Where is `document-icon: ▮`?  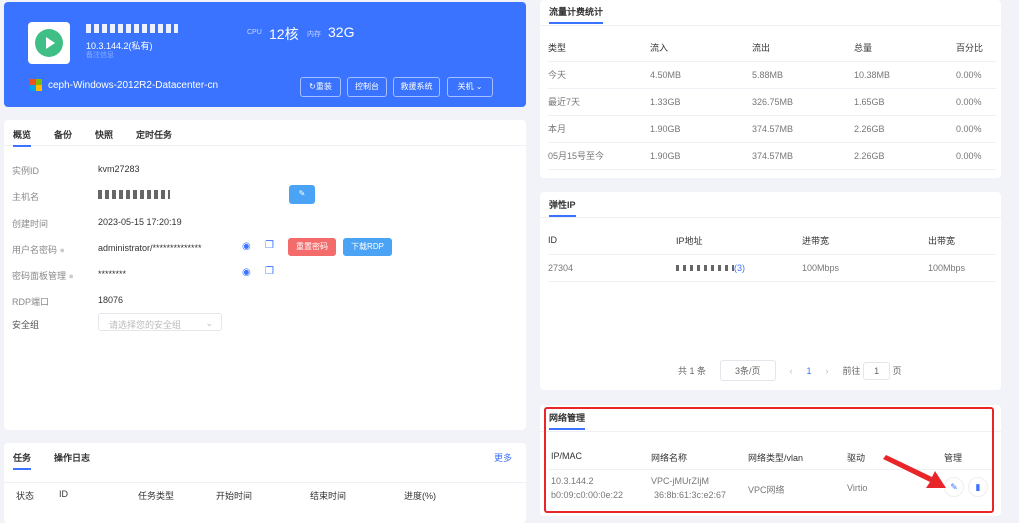 document-icon: ▮ is located at coordinates (978, 487).